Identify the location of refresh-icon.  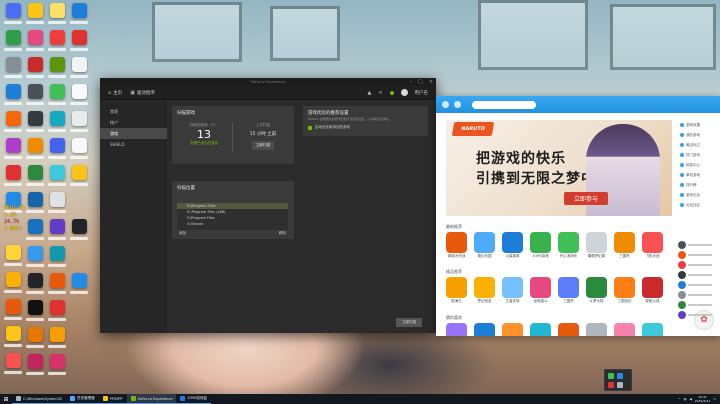
(457, 104).